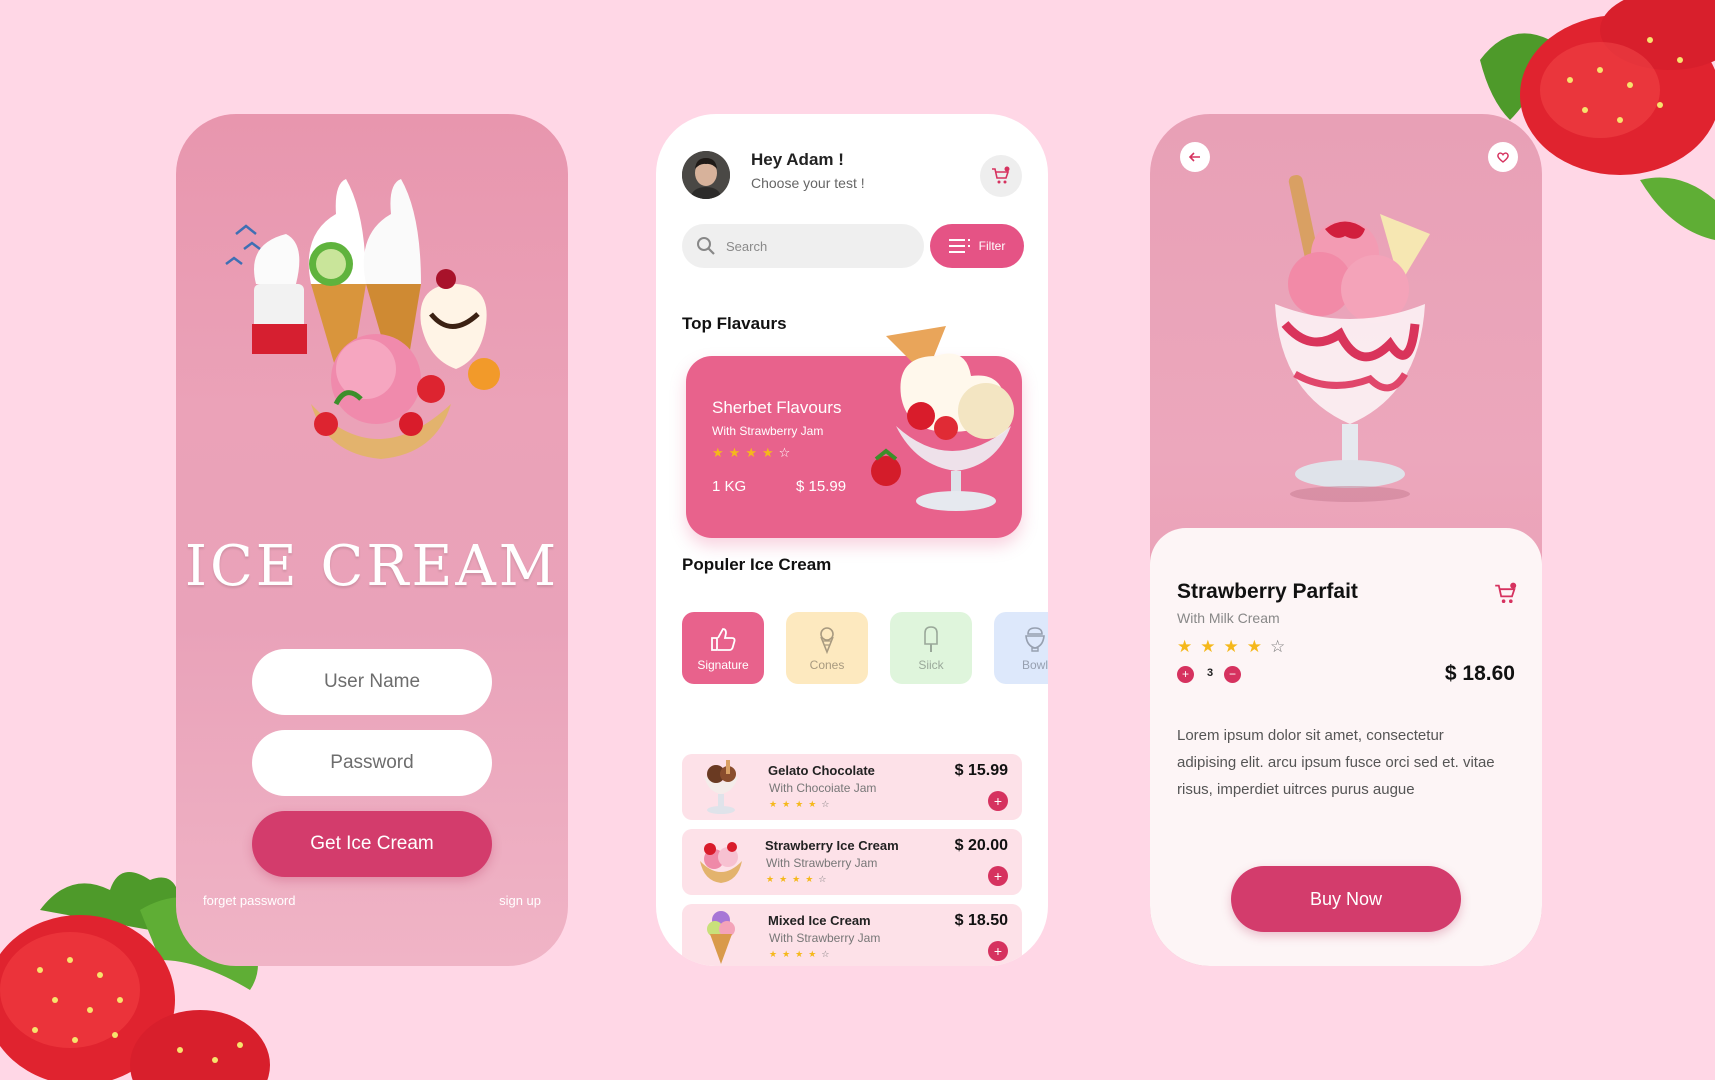 This screenshot has width=1715, height=1080. I want to click on quantity-decrease-button: −, so click(1232, 674).